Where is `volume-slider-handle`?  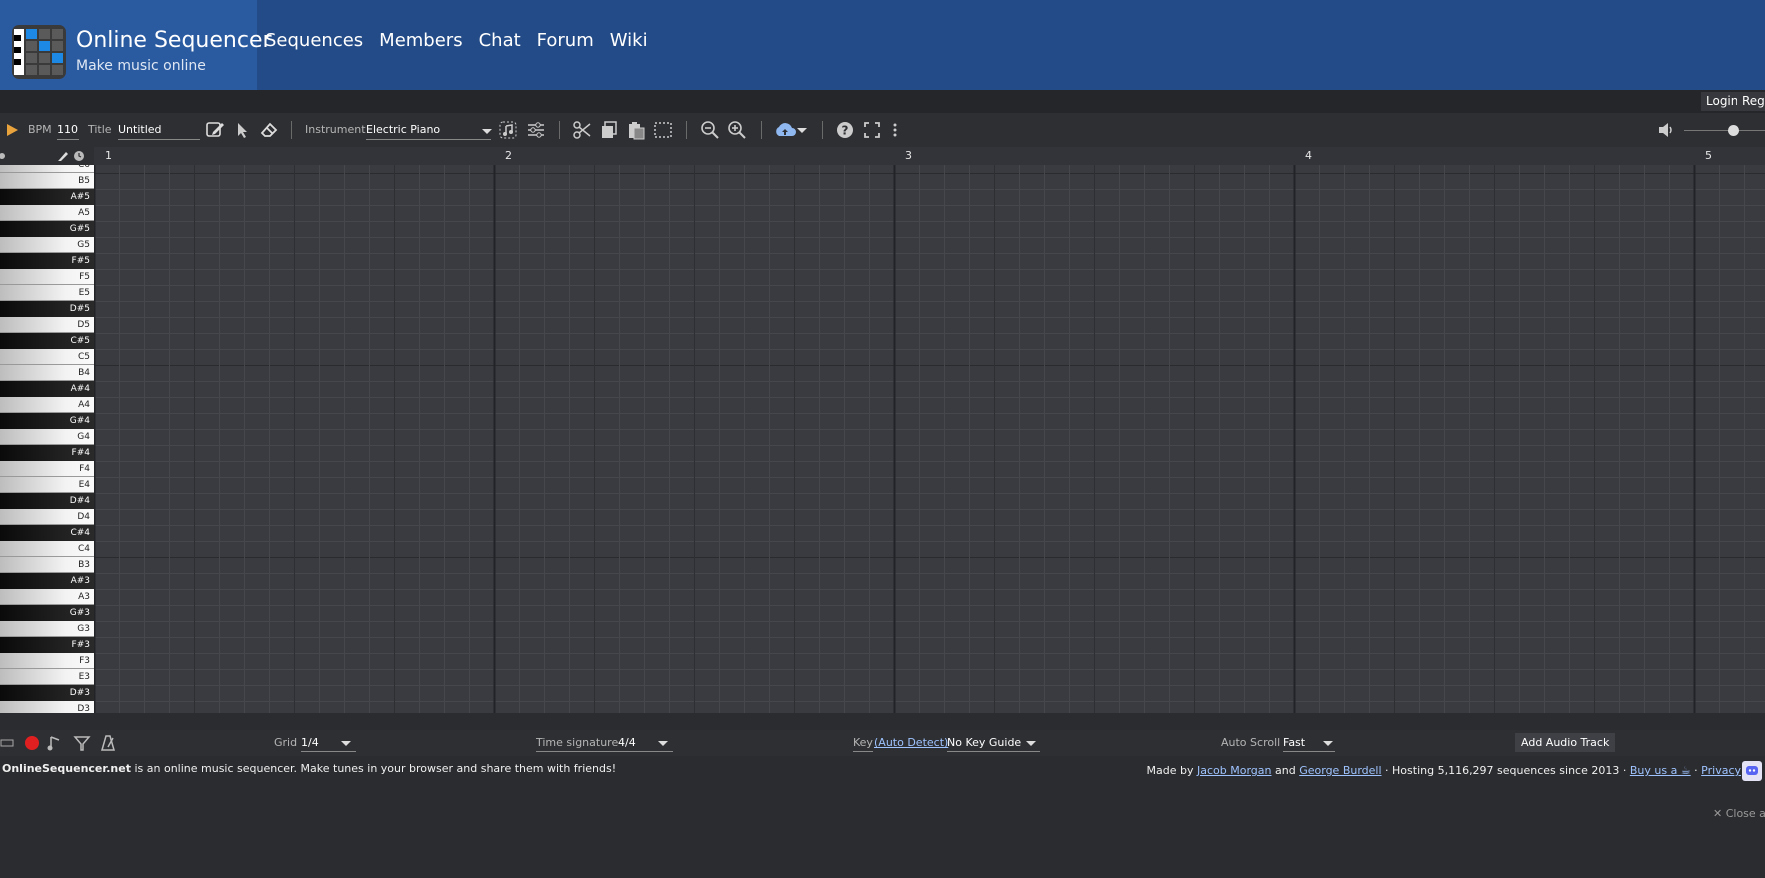
volume-slider-handle is located at coordinates (1733, 130).